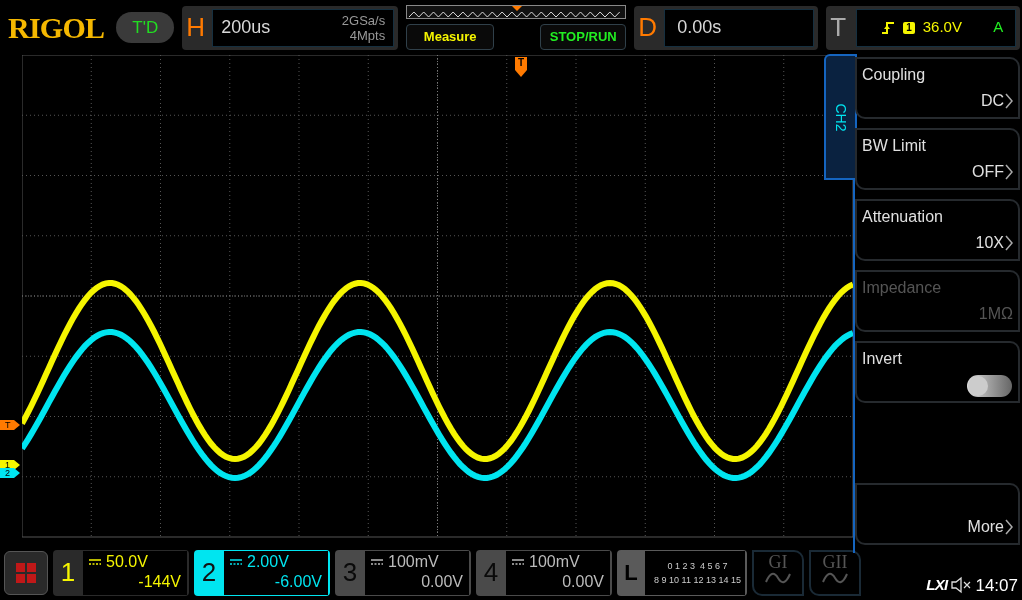 The width and height of the screenshot is (1022, 600). What do you see at coordinates (145, 27) in the screenshot?
I see `mode-badge: T'D` at bounding box center [145, 27].